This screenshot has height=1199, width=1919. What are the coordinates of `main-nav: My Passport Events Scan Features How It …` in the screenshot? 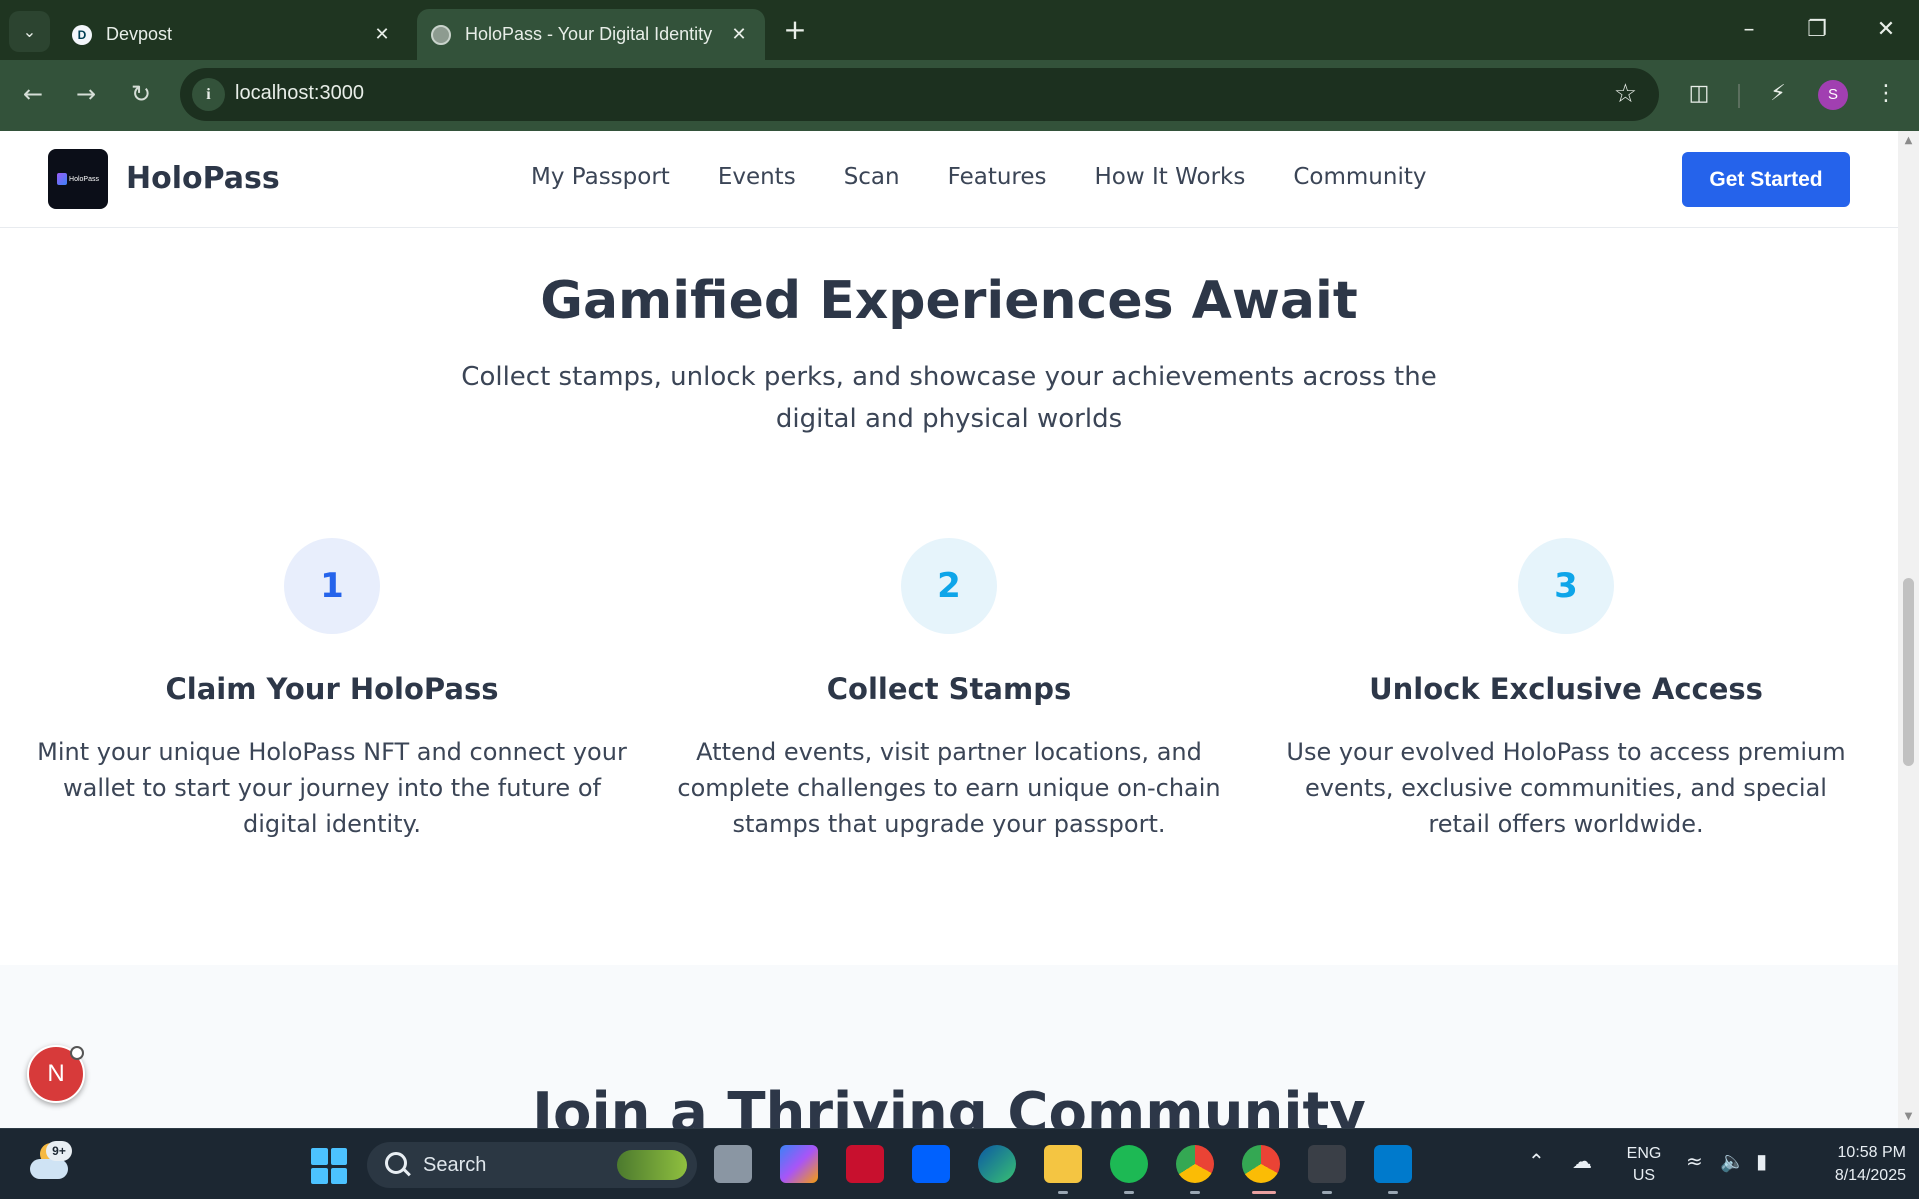 It's located at (978, 177).